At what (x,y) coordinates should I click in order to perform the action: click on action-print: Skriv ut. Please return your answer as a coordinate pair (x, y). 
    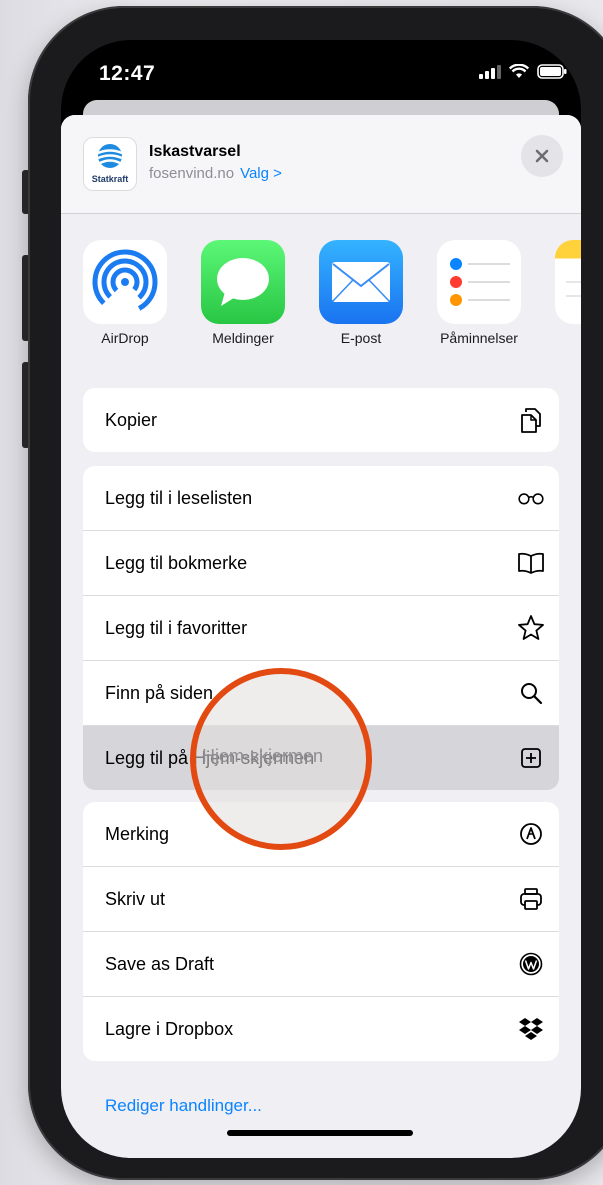
    Looking at the image, I should click on (321, 899).